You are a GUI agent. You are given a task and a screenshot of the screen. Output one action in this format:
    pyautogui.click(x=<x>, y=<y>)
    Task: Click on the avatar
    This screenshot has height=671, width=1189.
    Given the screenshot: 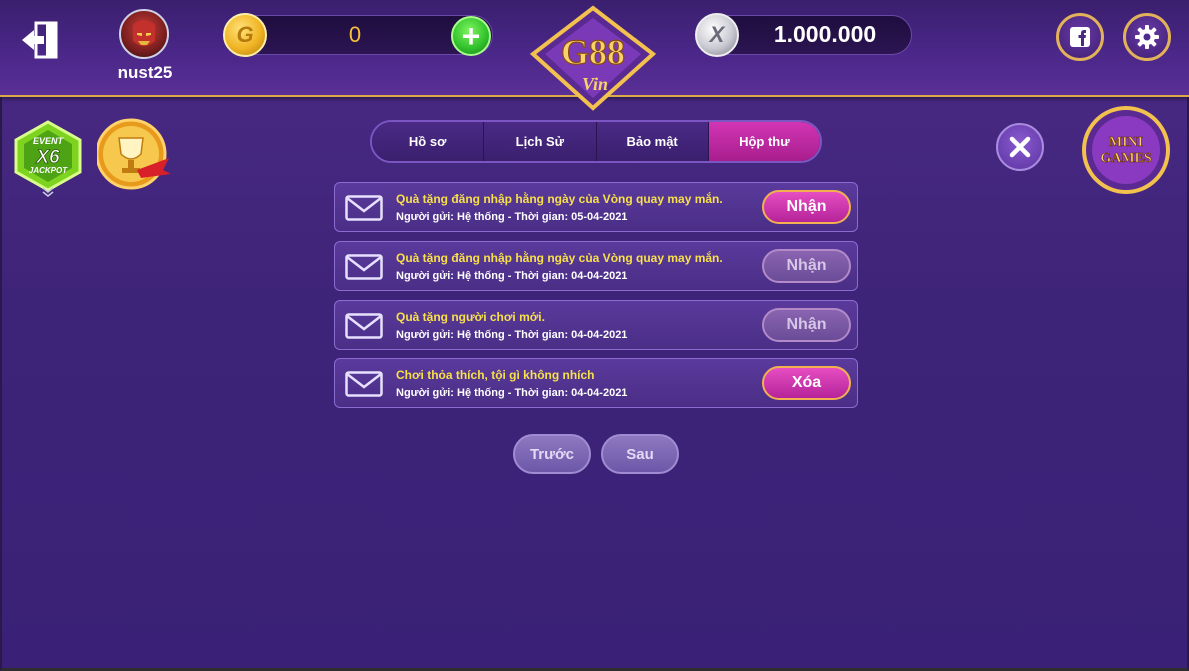 What is the action you would take?
    pyautogui.click(x=144, y=34)
    